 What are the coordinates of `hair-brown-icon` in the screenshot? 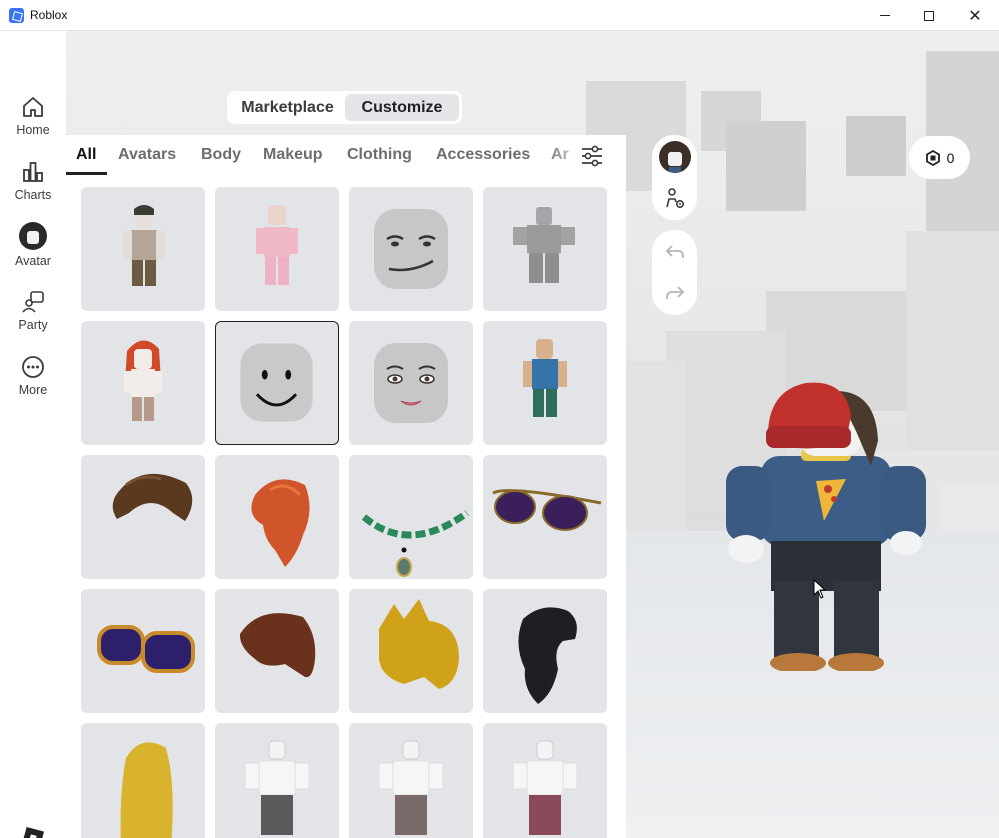 It's located at (152, 497).